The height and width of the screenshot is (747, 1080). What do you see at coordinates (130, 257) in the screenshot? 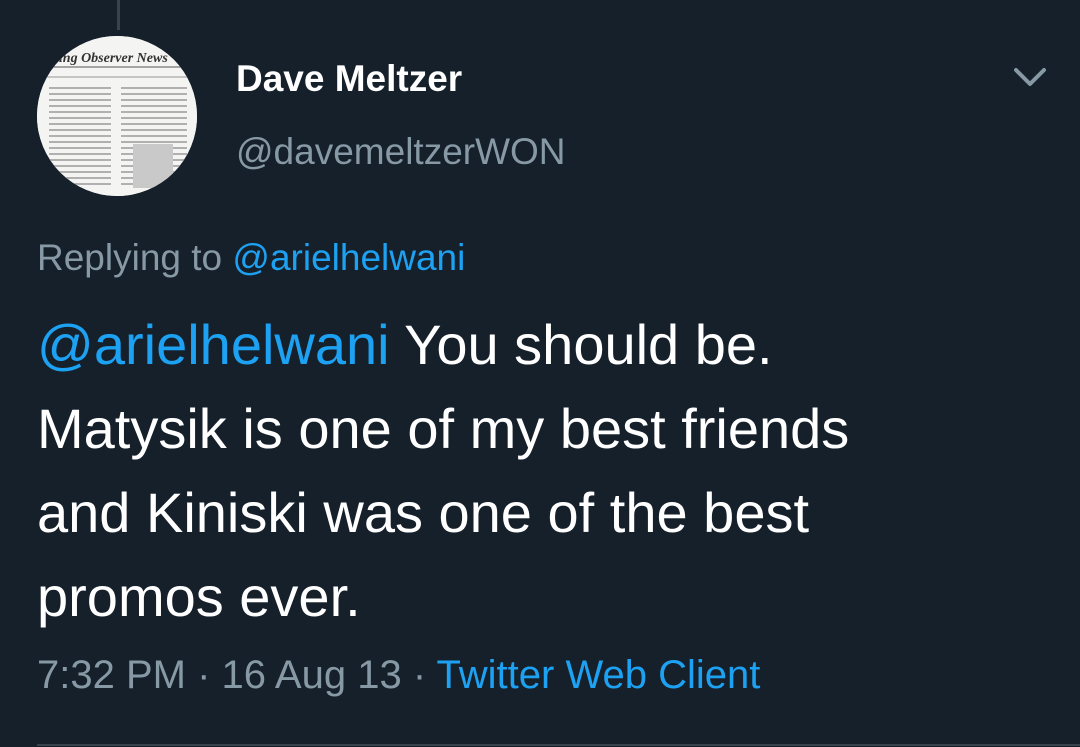
I see `reply-prefix: Replying to` at bounding box center [130, 257].